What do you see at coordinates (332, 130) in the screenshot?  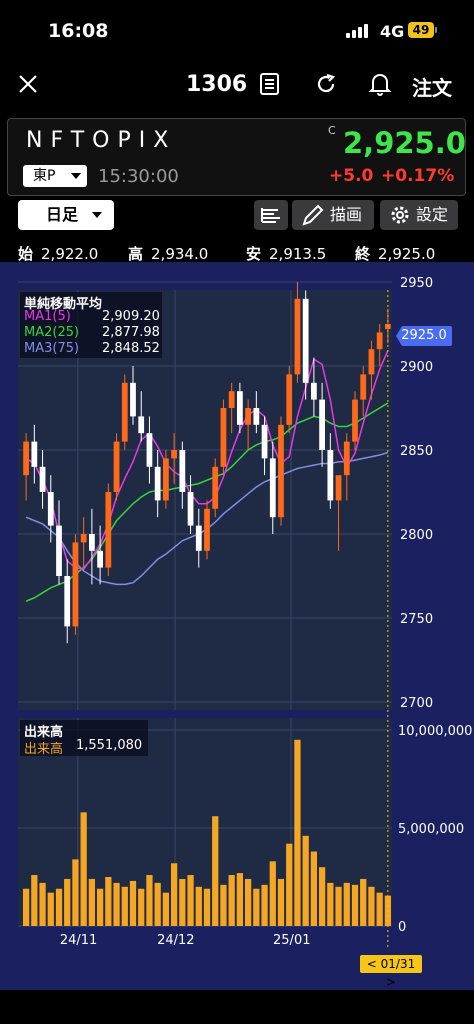 I see `close-mark: C` at bounding box center [332, 130].